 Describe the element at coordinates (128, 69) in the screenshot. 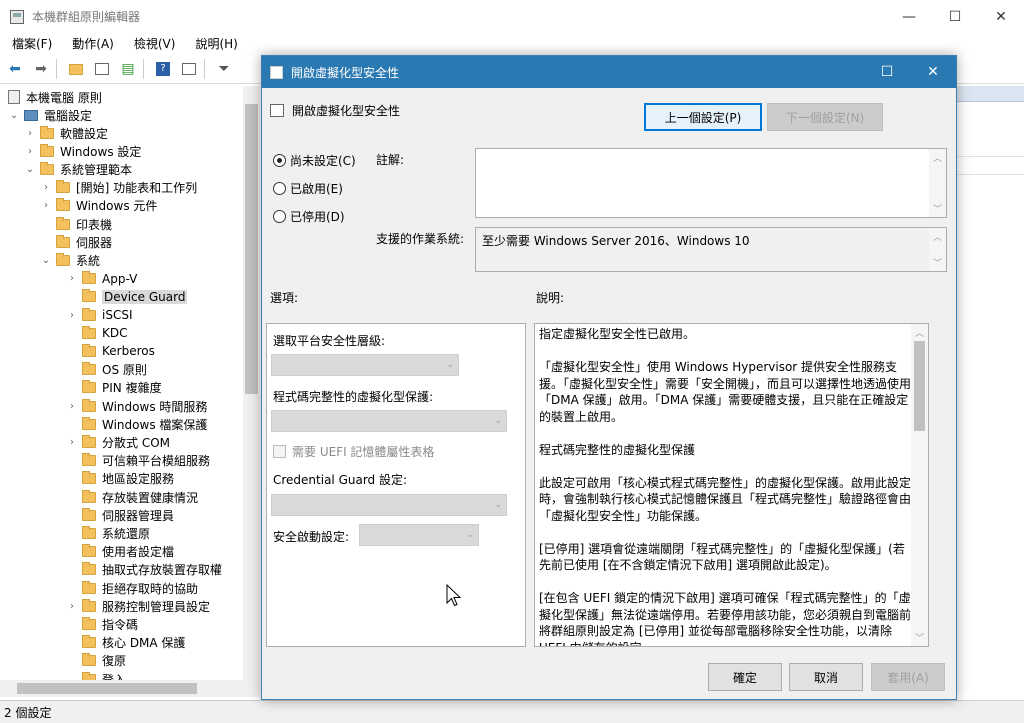

I see `export-list-icon: ▤` at that location.